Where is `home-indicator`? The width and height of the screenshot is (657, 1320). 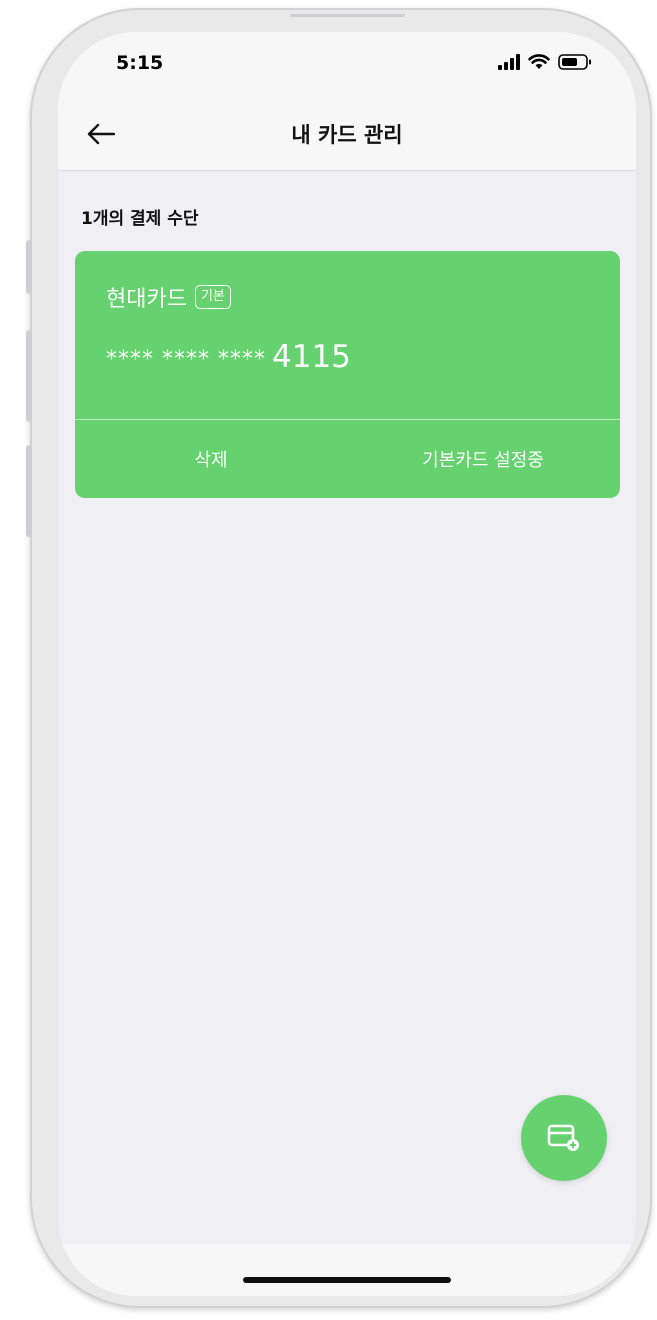
home-indicator is located at coordinates (347, 1280).